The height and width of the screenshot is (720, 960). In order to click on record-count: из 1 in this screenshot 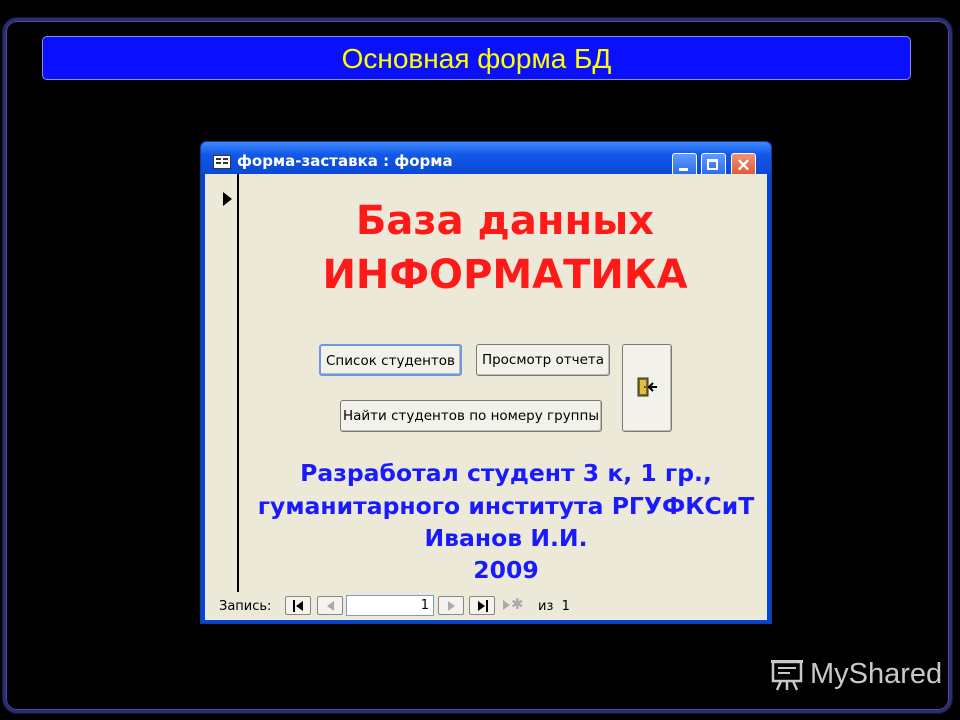, I will do `click(554, 606)`.